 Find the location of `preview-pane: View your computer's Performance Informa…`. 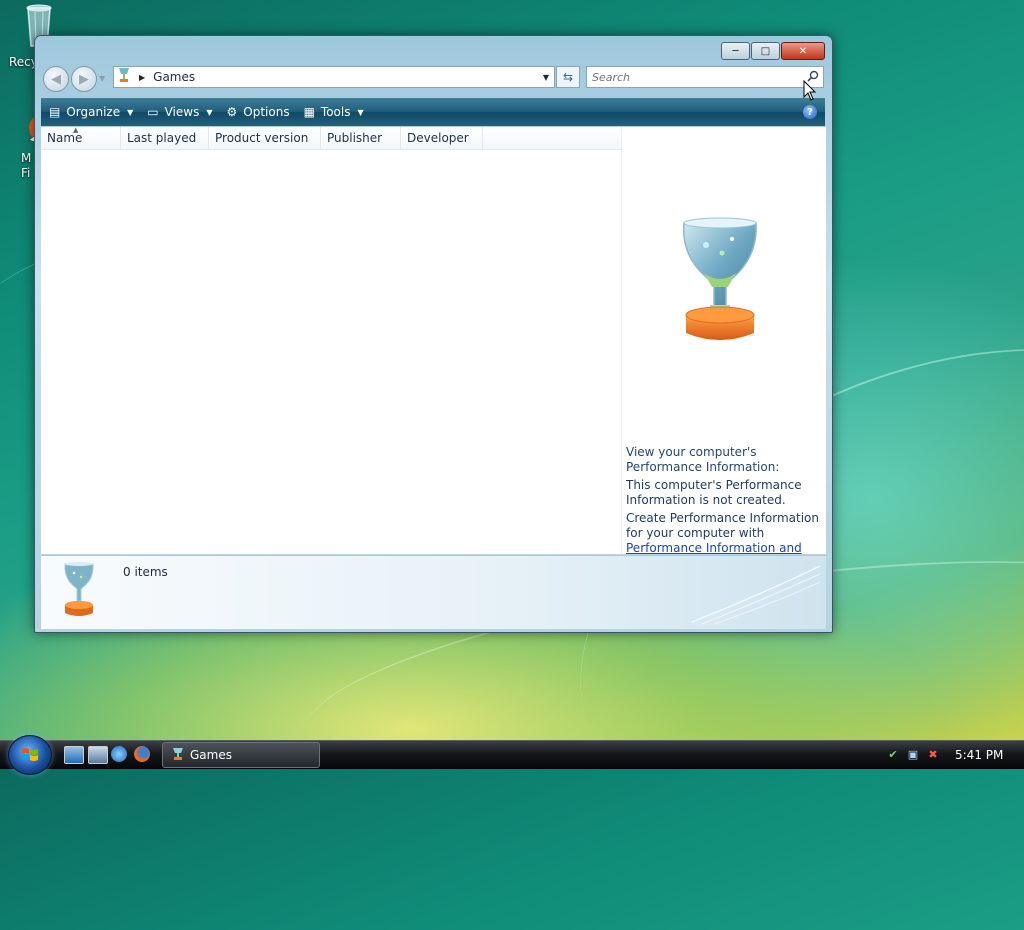

preview-pane: View your computer's Performance Informa… is located at coordinates (724, 348).